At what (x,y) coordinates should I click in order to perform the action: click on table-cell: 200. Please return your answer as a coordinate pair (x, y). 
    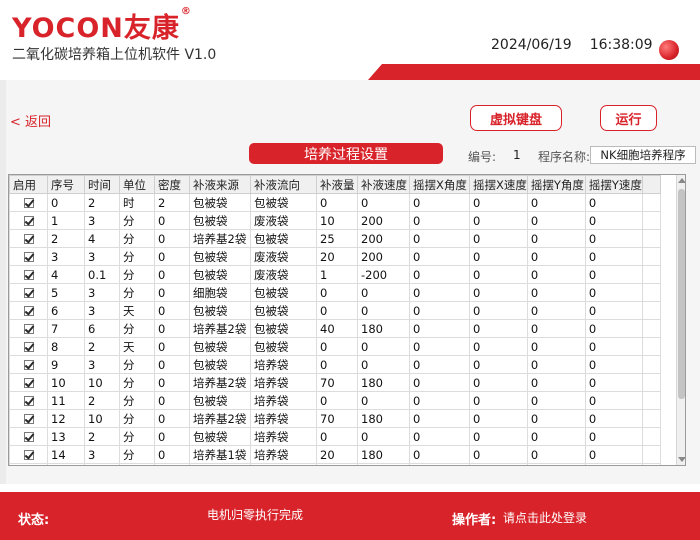
    Looking at the image, I should click on (383, 238).